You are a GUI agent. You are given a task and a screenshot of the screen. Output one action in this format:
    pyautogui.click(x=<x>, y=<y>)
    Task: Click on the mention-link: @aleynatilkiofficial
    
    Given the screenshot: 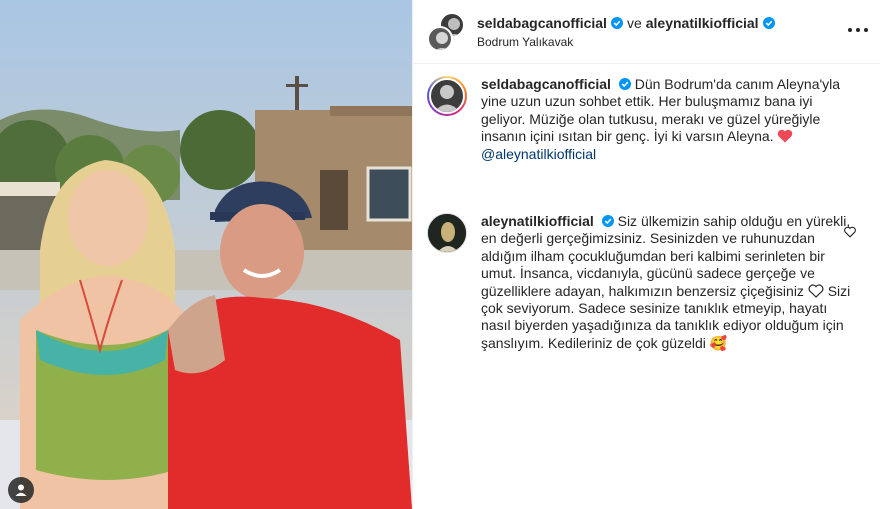 What is the action you would take?
    pyautogui.click(x=538, y=154)
    